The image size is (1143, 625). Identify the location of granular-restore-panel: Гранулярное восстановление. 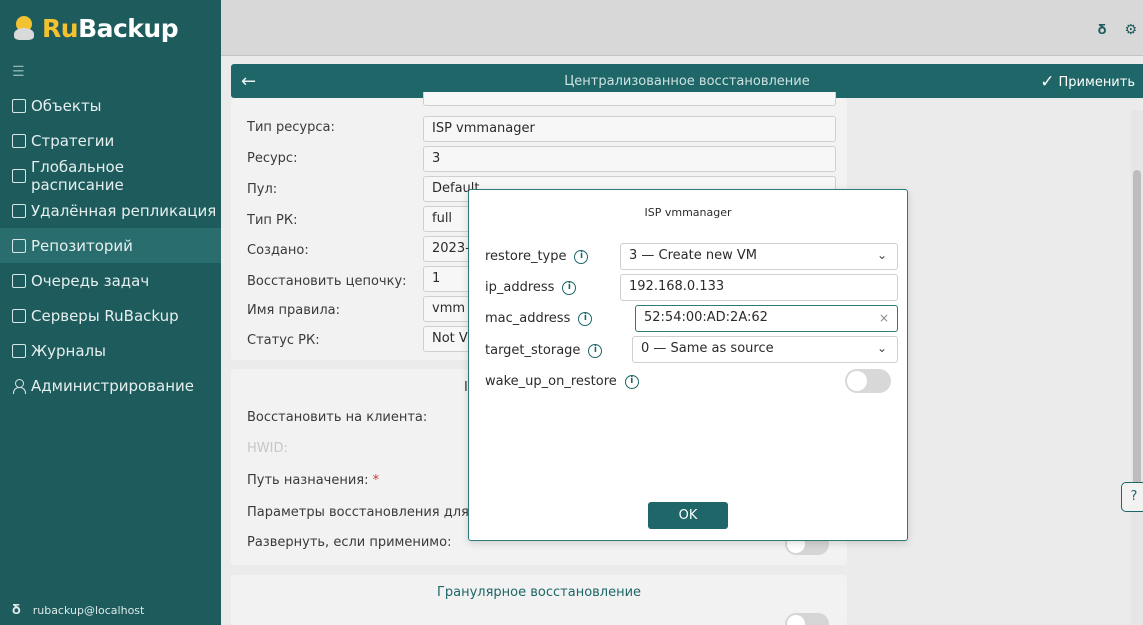
(539, 600).